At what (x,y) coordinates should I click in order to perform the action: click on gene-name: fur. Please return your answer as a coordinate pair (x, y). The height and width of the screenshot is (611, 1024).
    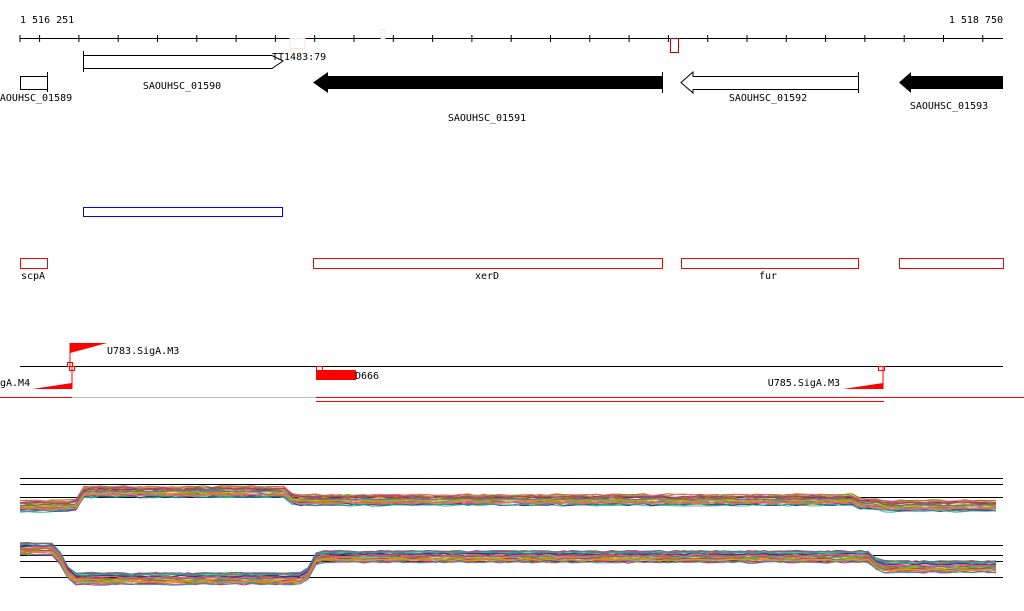
    Looking at the image, I should click on (768, 276).